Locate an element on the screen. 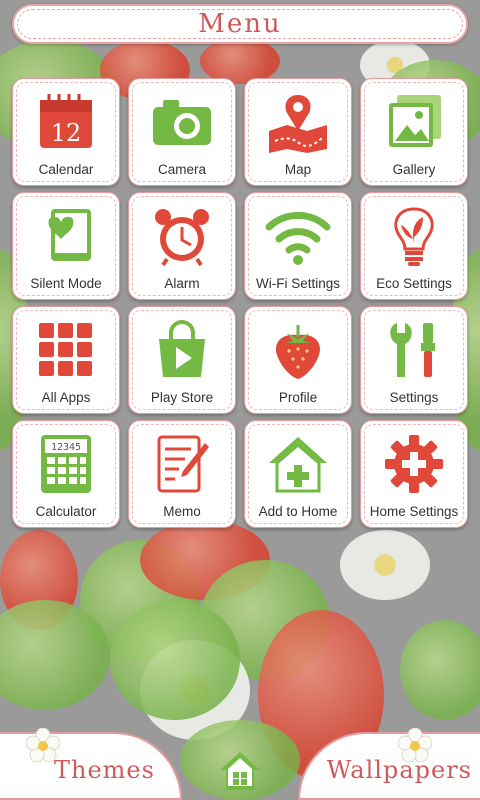  memo-icon is located at coordinates (182, 464).